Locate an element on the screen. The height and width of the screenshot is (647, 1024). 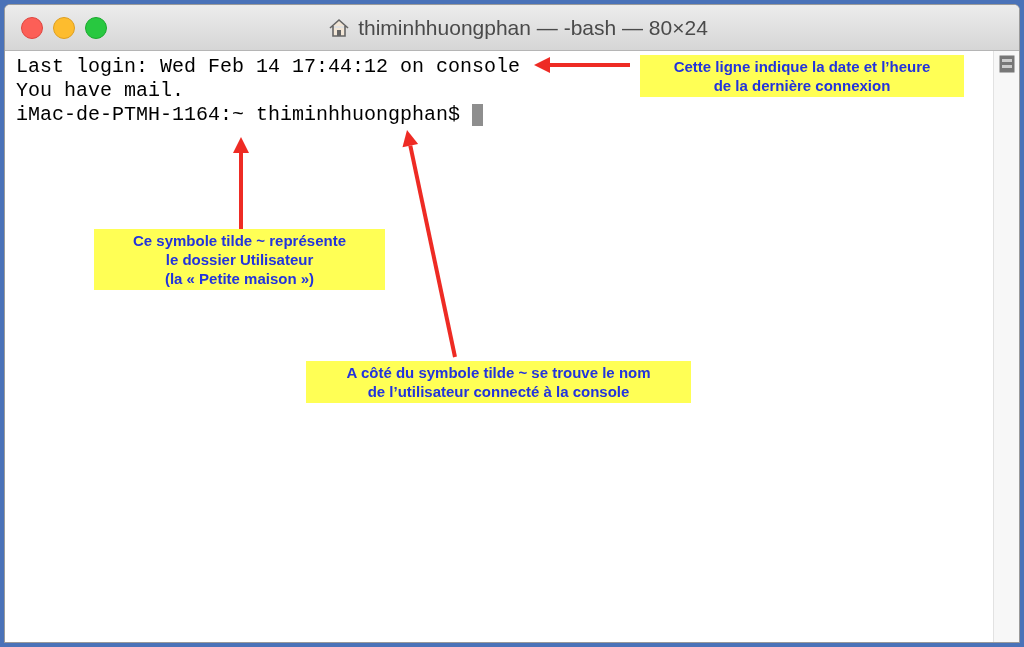
close-button is located at coordinates (32, 27).